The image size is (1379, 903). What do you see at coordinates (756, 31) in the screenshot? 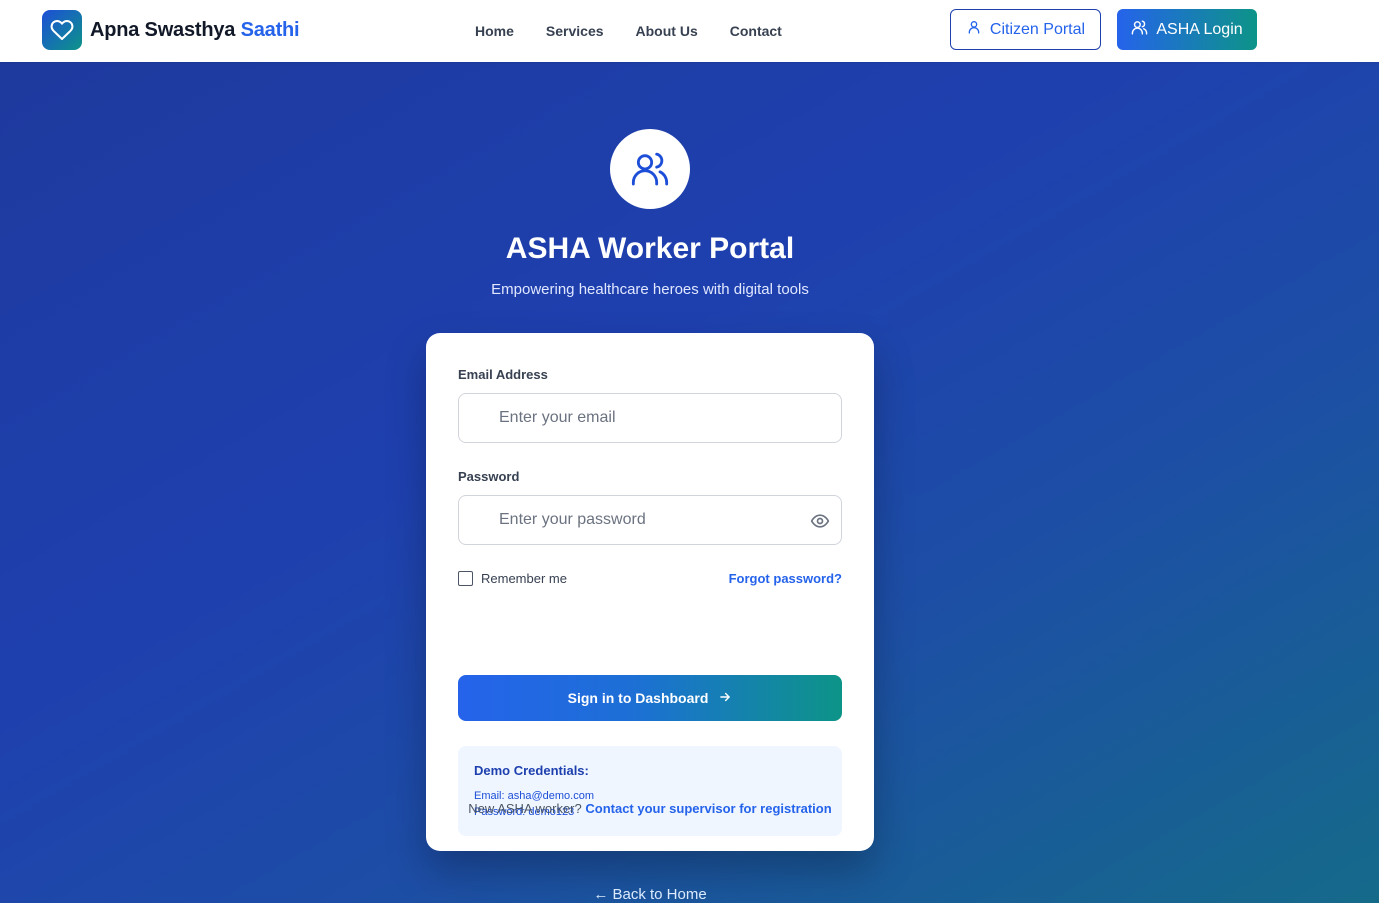
I see `nav-contact: Contact` at bounding box center [756, 31].